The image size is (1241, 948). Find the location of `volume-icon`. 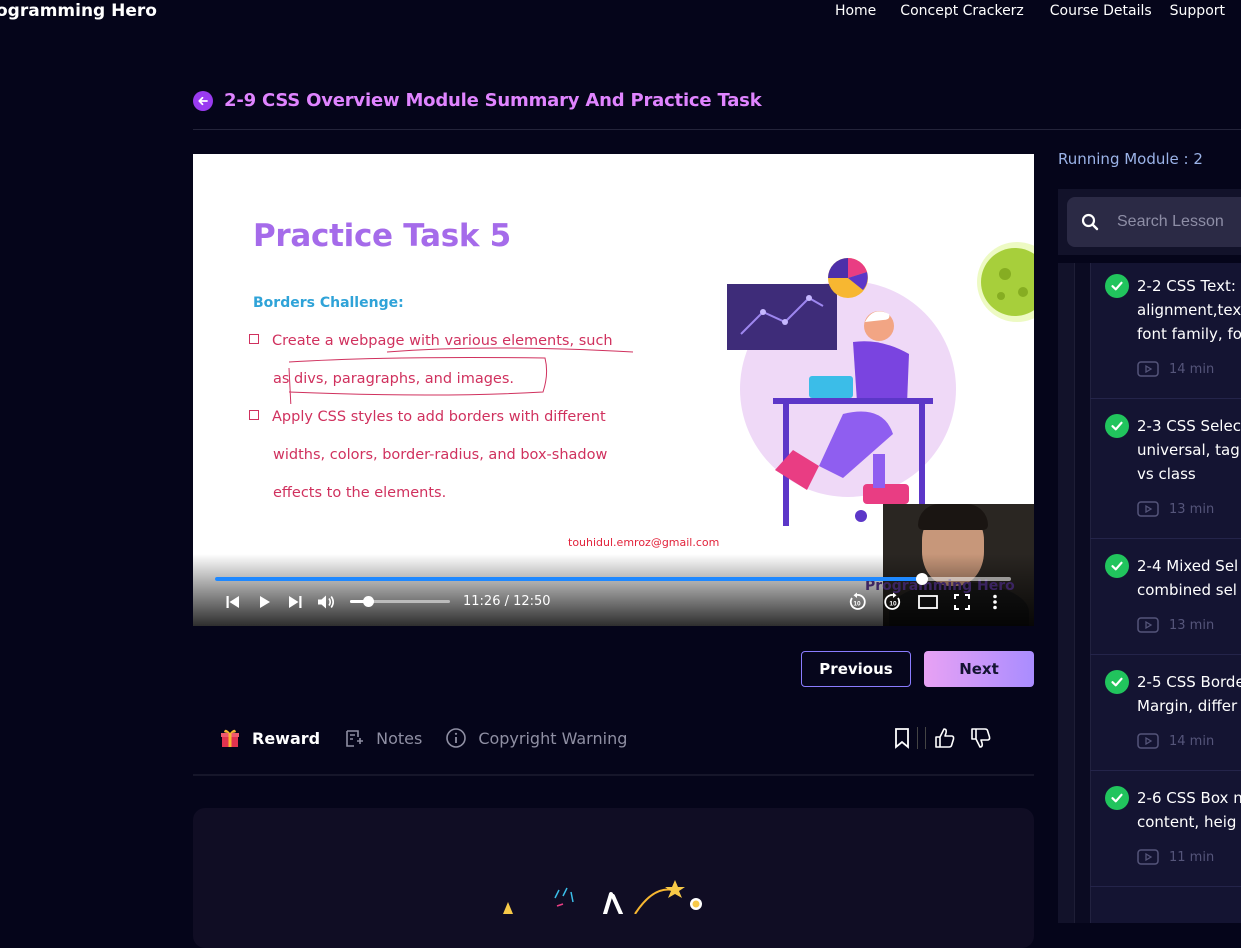

volume-icon is located at coordinates (326, 602).